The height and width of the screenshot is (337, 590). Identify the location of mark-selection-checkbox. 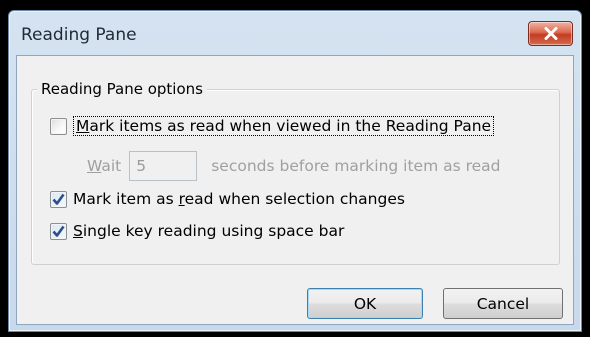
(58, 199).